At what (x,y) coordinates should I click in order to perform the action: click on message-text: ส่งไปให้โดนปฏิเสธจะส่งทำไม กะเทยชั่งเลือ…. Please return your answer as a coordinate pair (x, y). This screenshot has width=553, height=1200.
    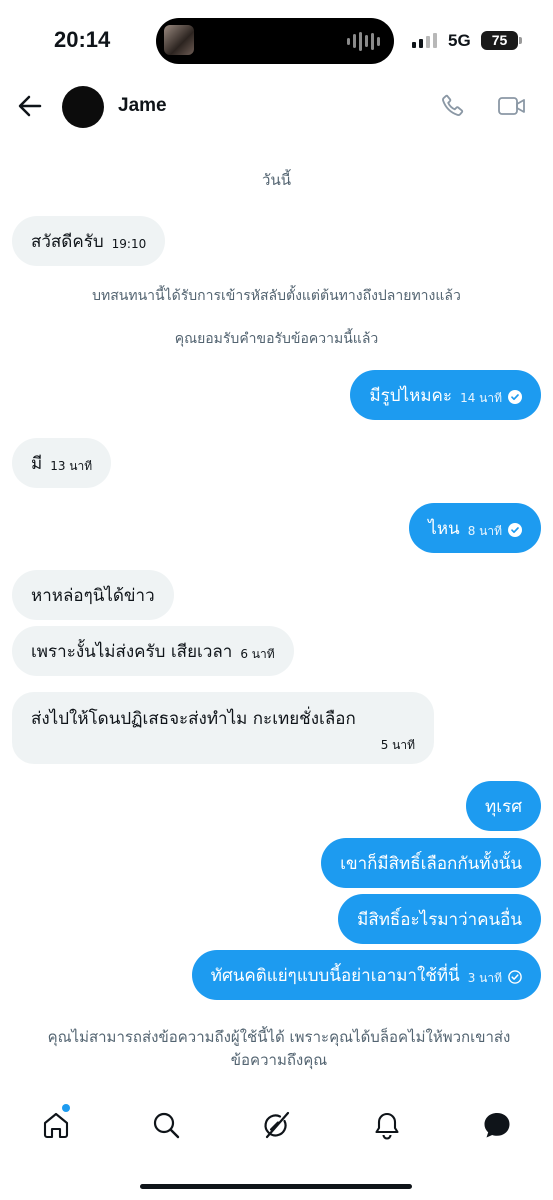
    Looking at the image, I should click on (193, 719).